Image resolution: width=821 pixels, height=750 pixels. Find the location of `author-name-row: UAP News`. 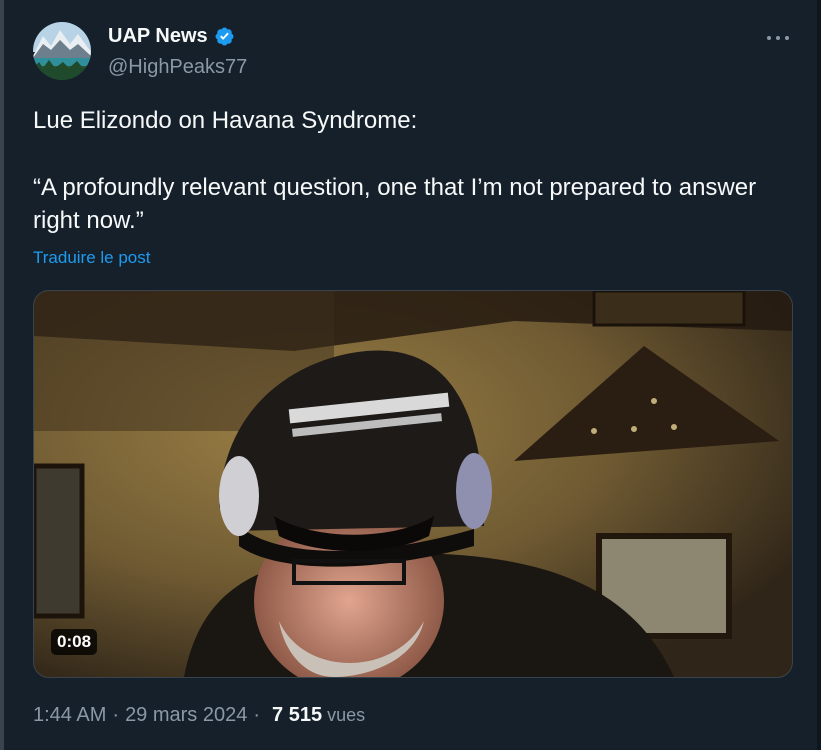

author-name-row: UAP News is located at coordinates (171, 36).